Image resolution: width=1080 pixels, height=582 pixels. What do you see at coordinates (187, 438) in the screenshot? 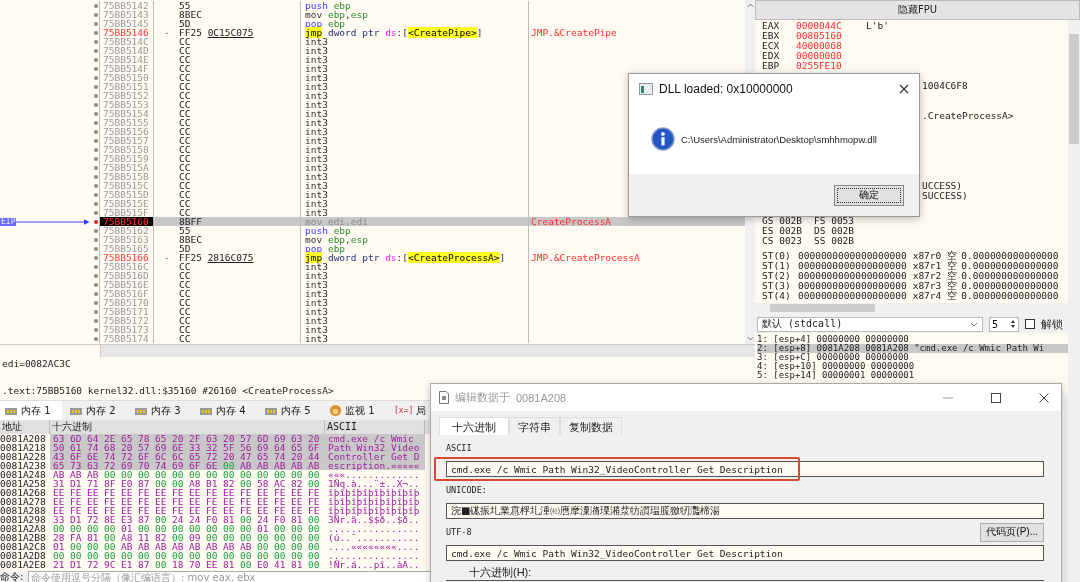
I see `hex-bytes: 63 6D 64 2E 65 78 65 20 2F 63 20 57 6D 69 63 20` at bounding box center [187, 438].